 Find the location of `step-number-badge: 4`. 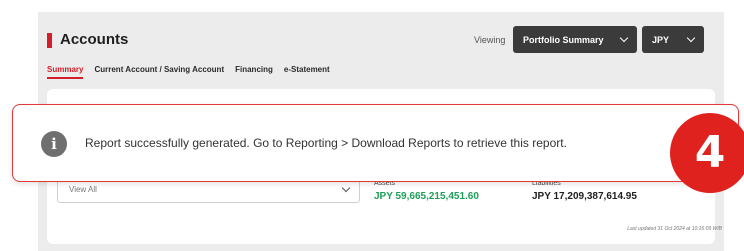

step-number-badge: 4 is located at coordinates (707, 153).